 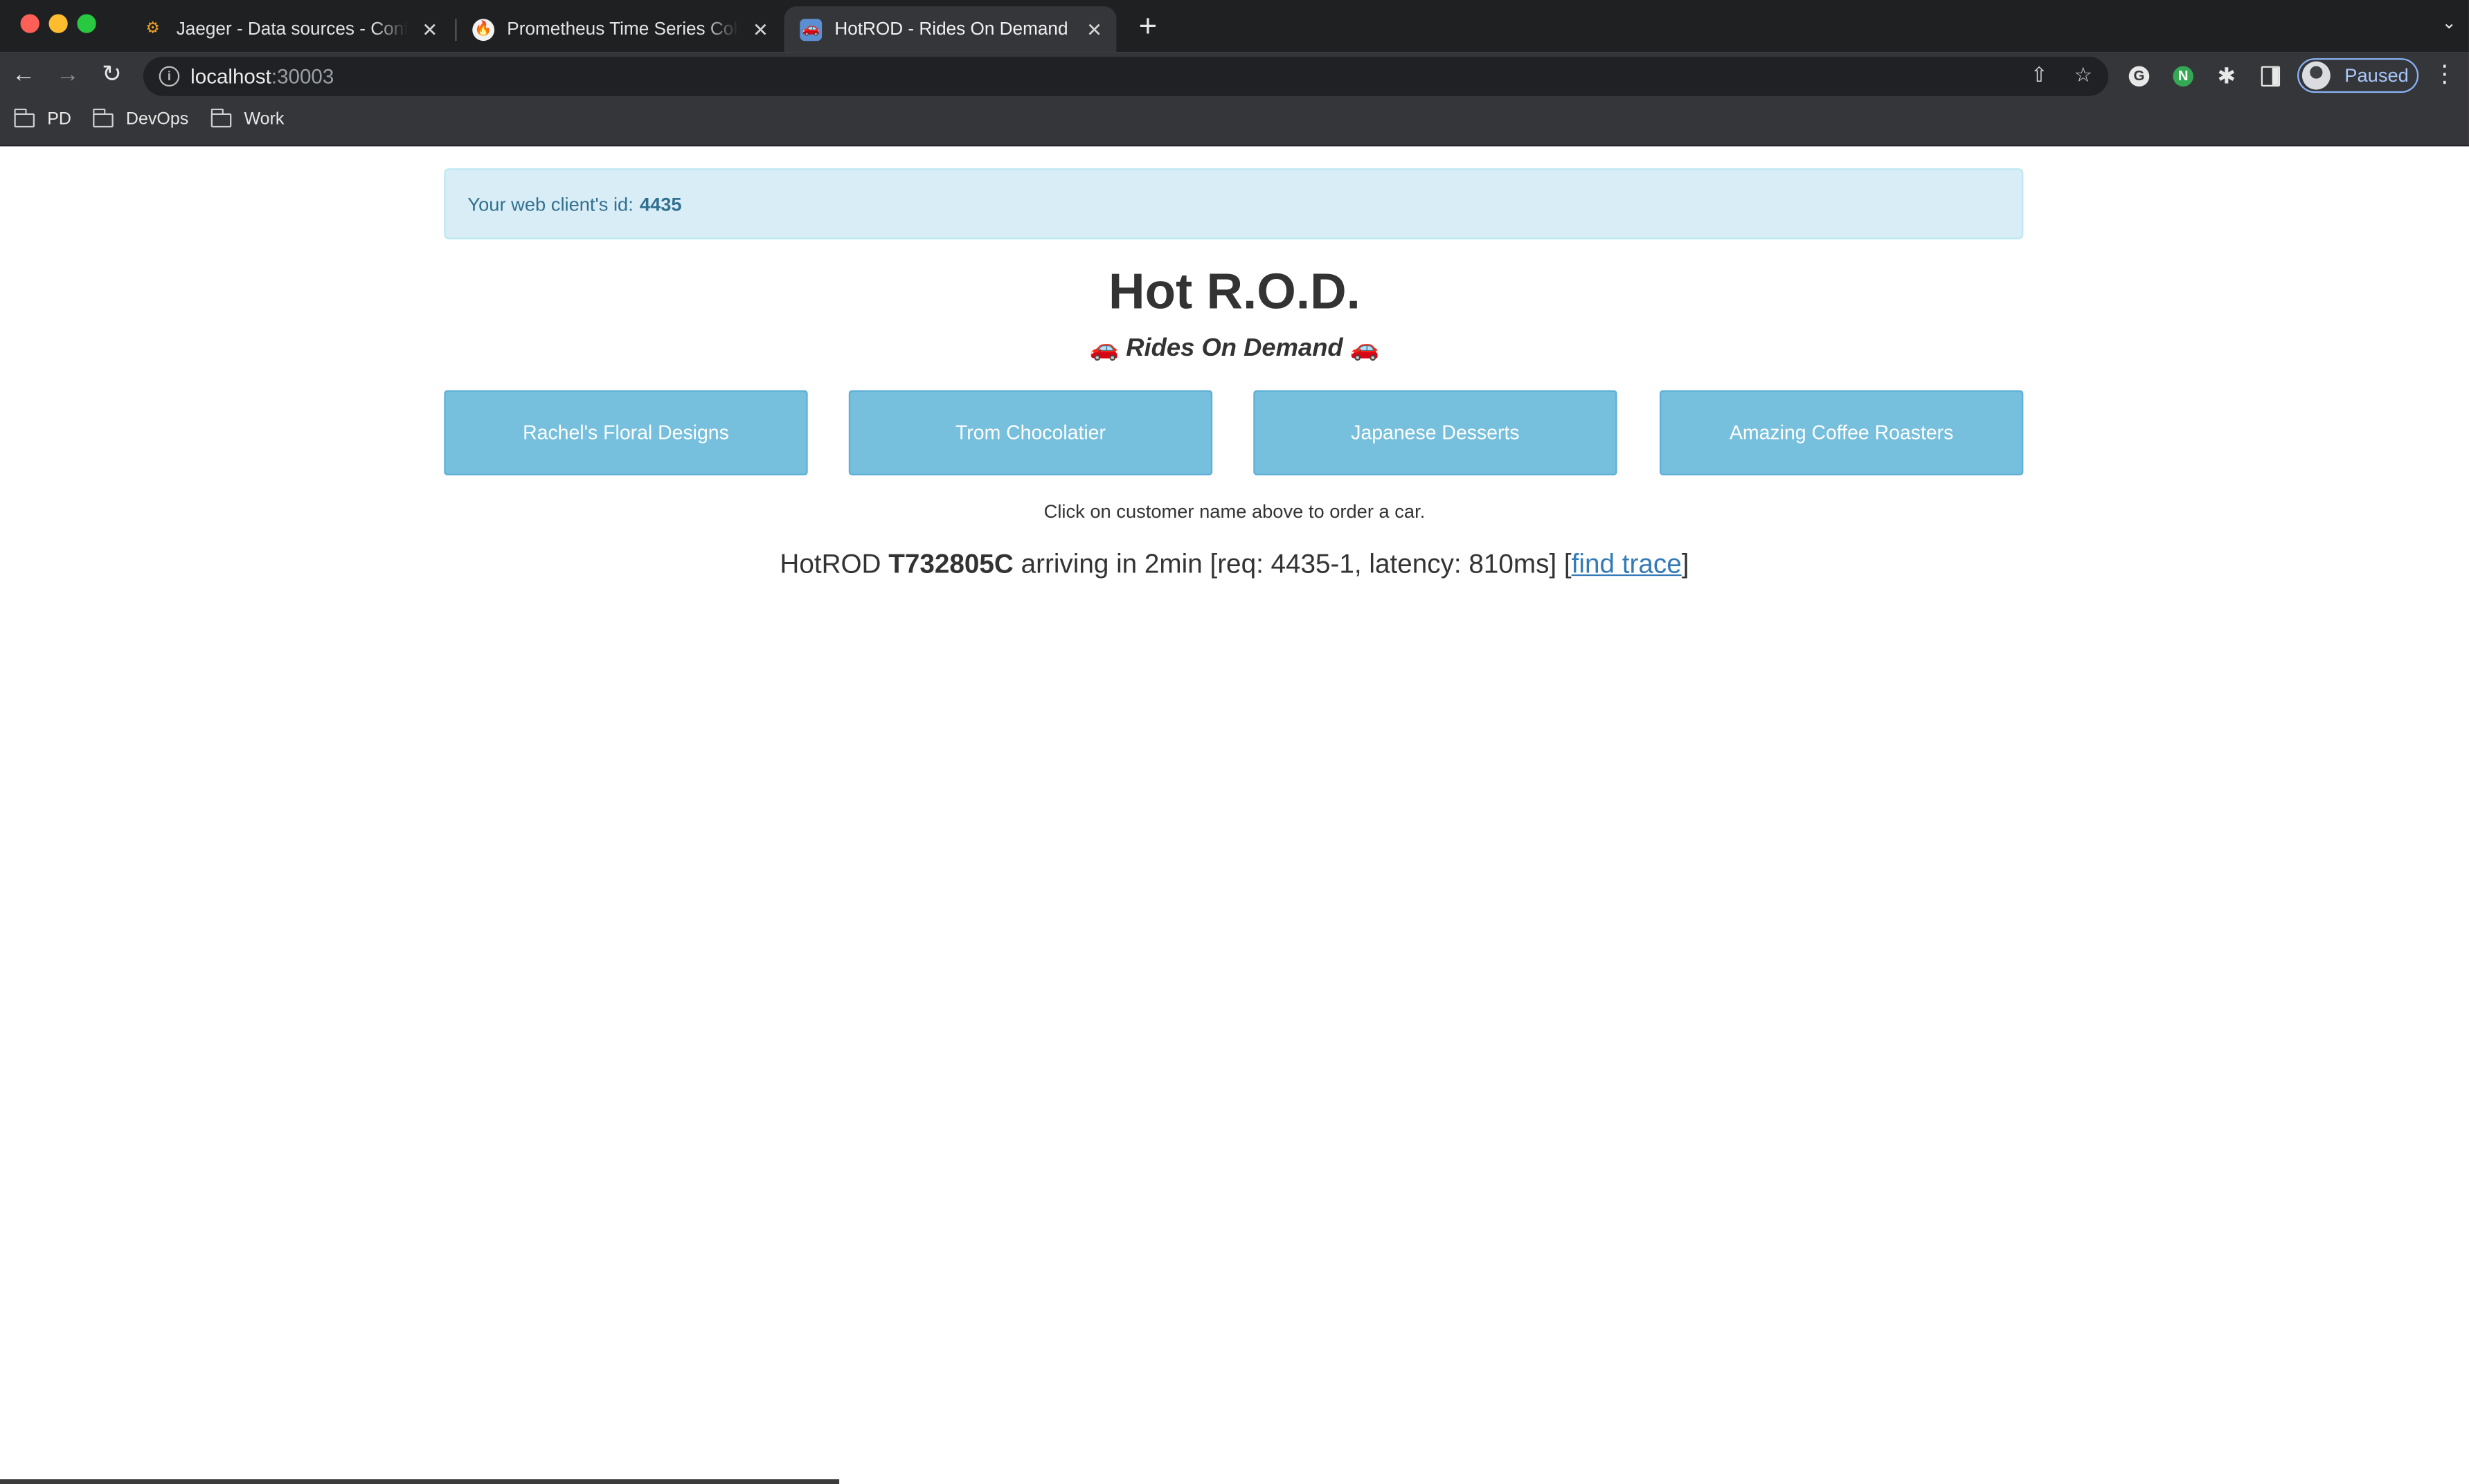 I want to click on result-suffix: ], so click(x=1685, y=564).